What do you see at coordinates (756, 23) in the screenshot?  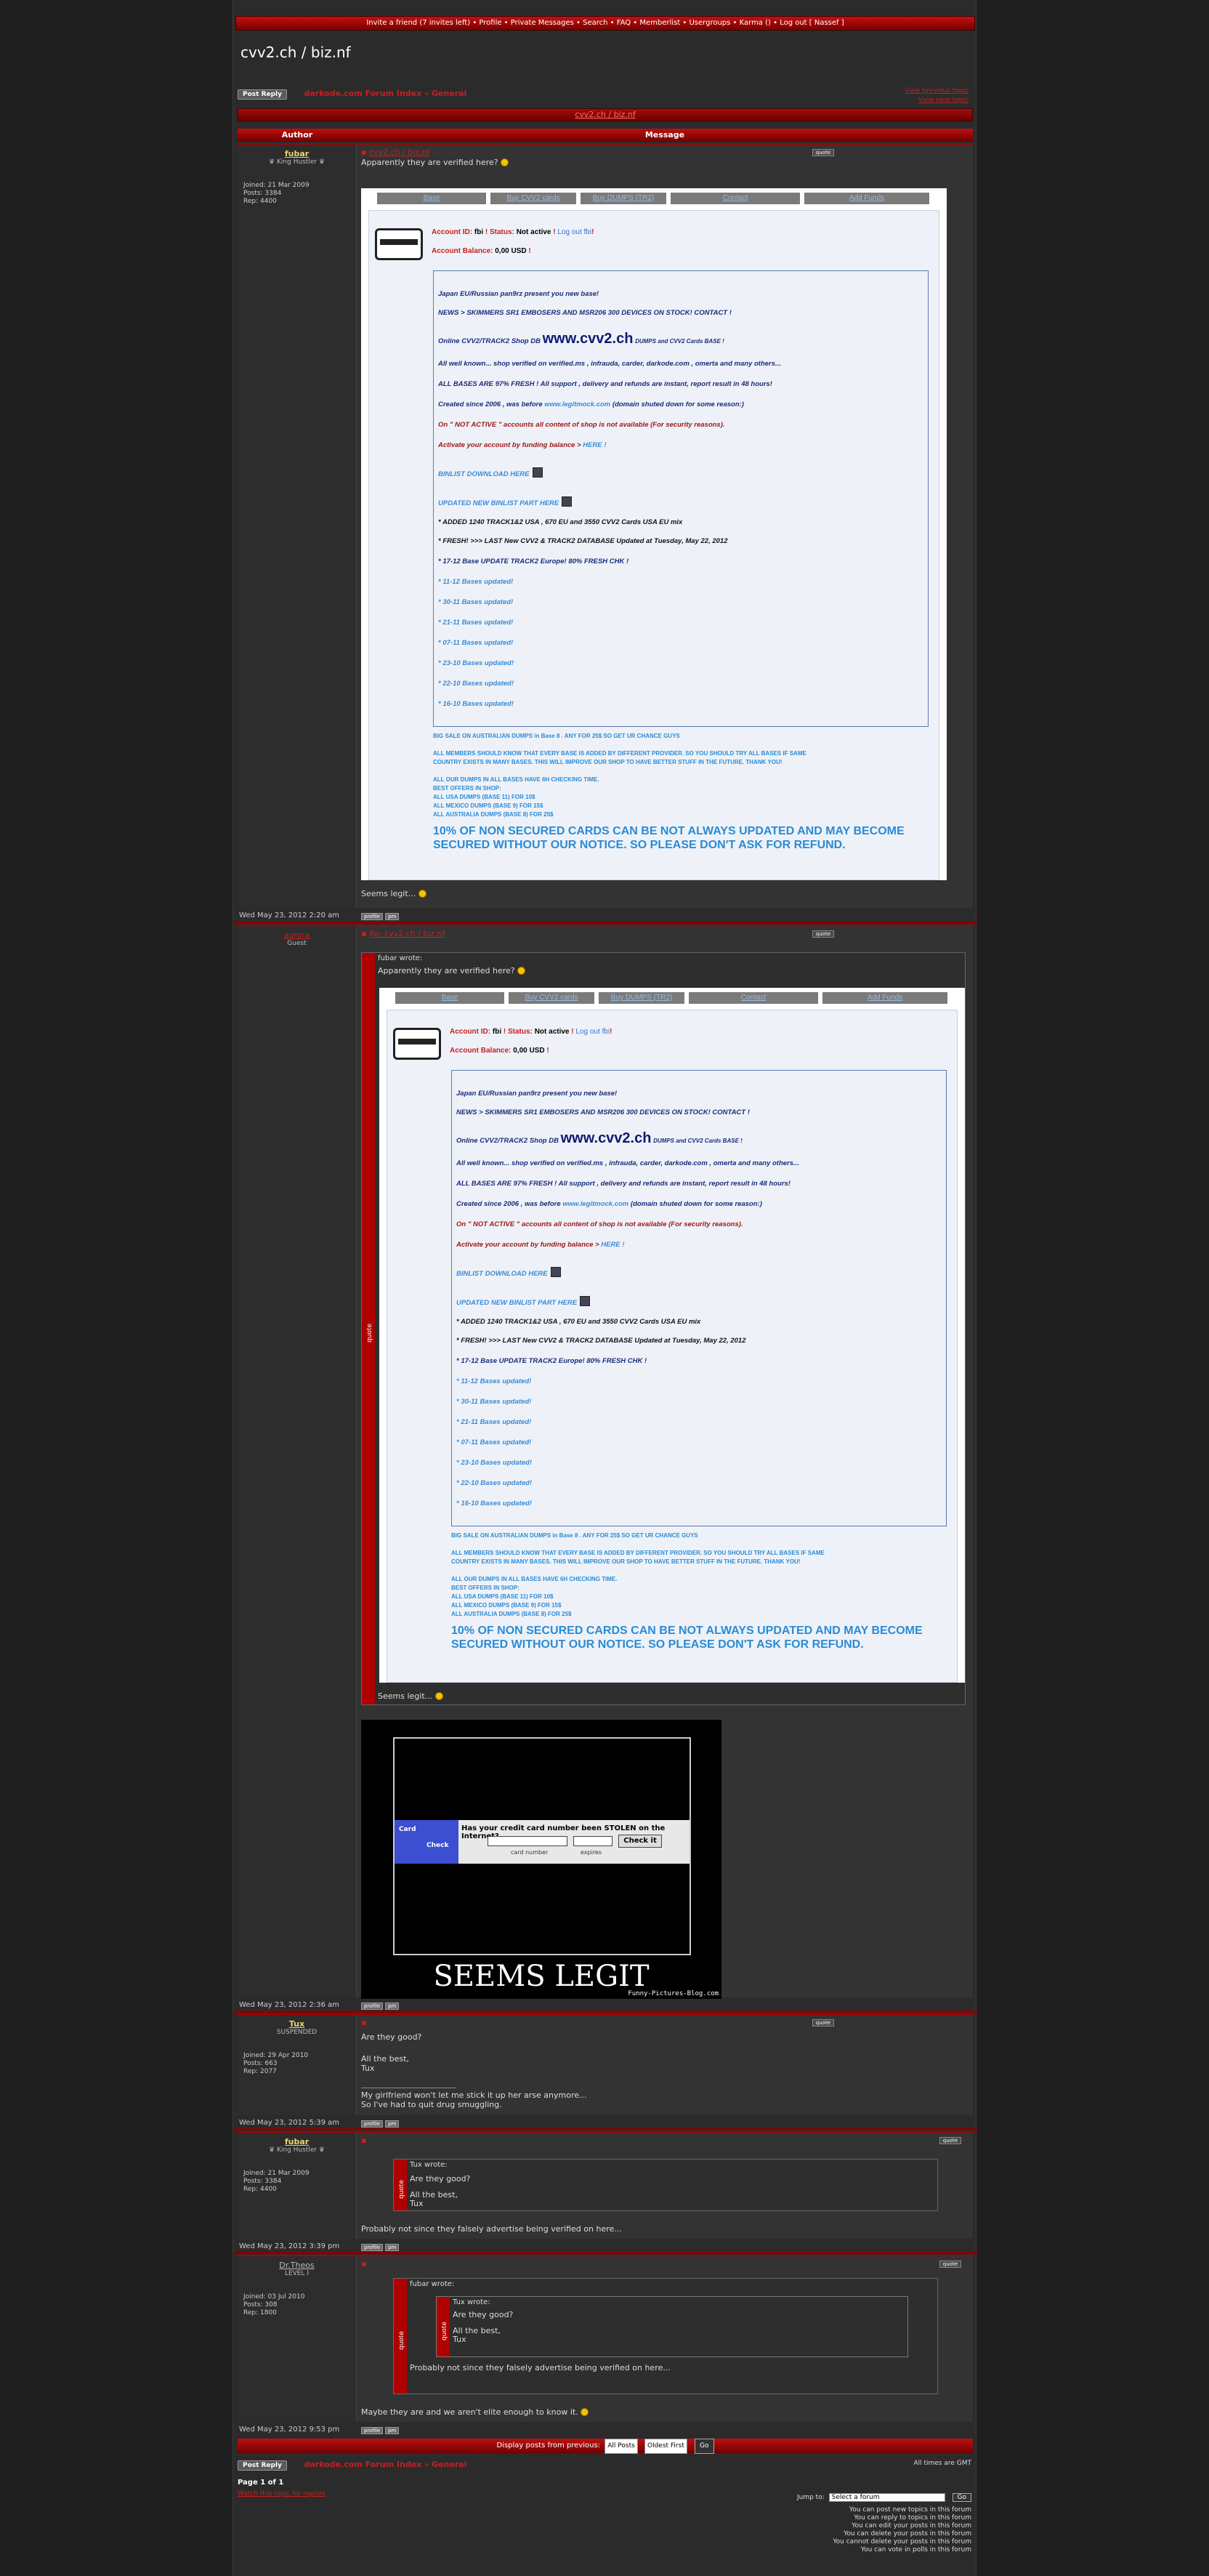 I see `nav-karma: Karma ()` at bounding box center [756, 23].